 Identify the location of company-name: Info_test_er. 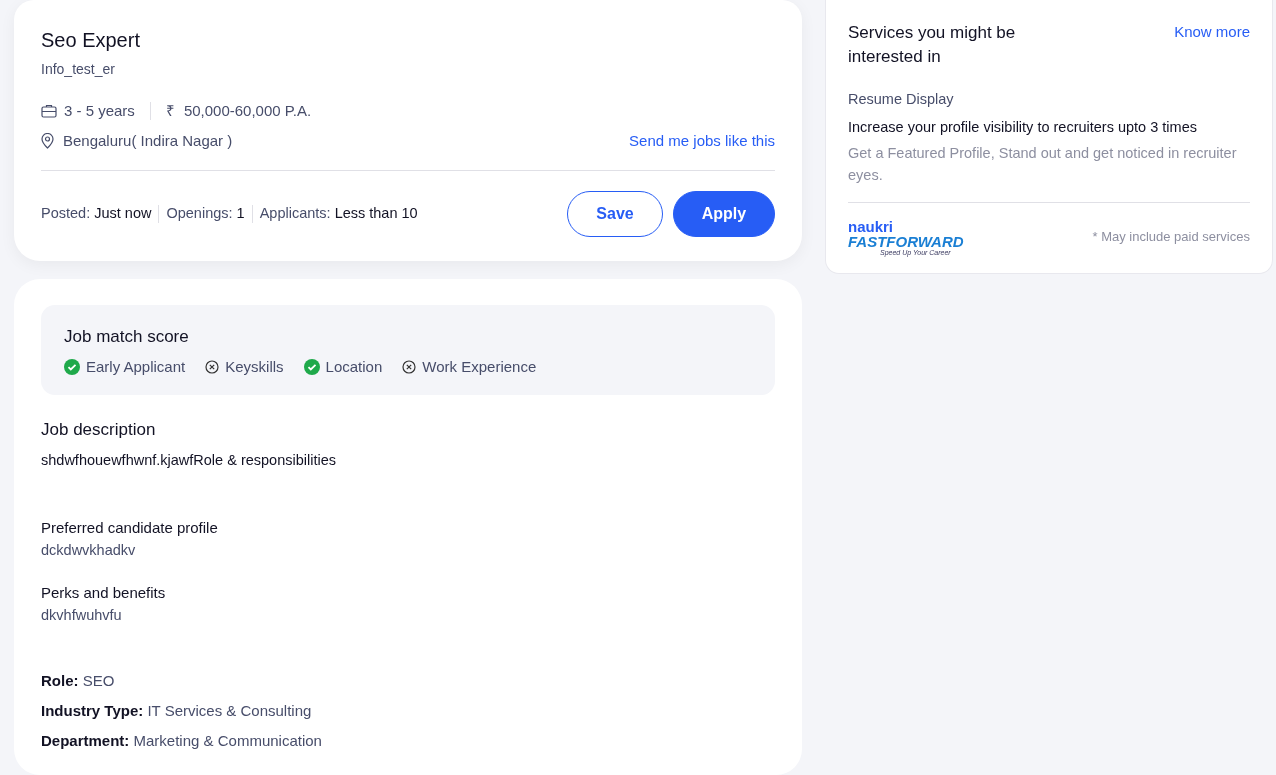
(78, 69).